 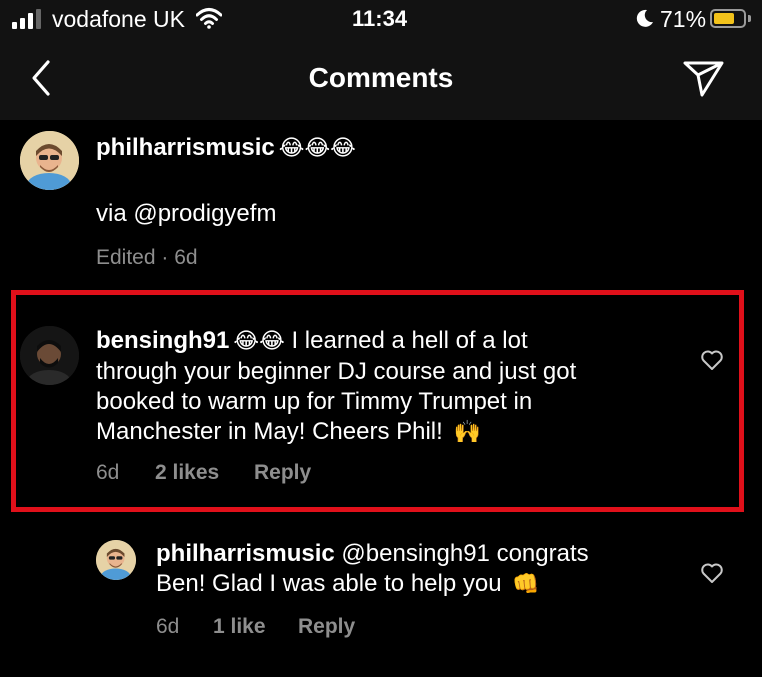 I want to click on page-title: Comments, so click(x=381, y=77).